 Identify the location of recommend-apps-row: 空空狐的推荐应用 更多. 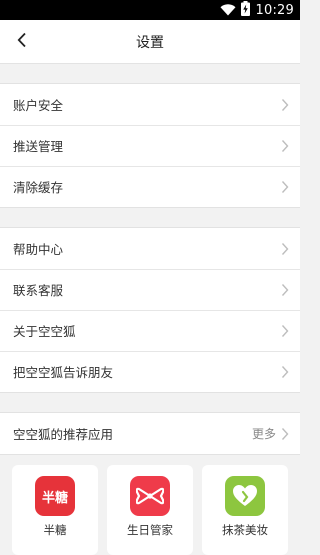
(150, 433).